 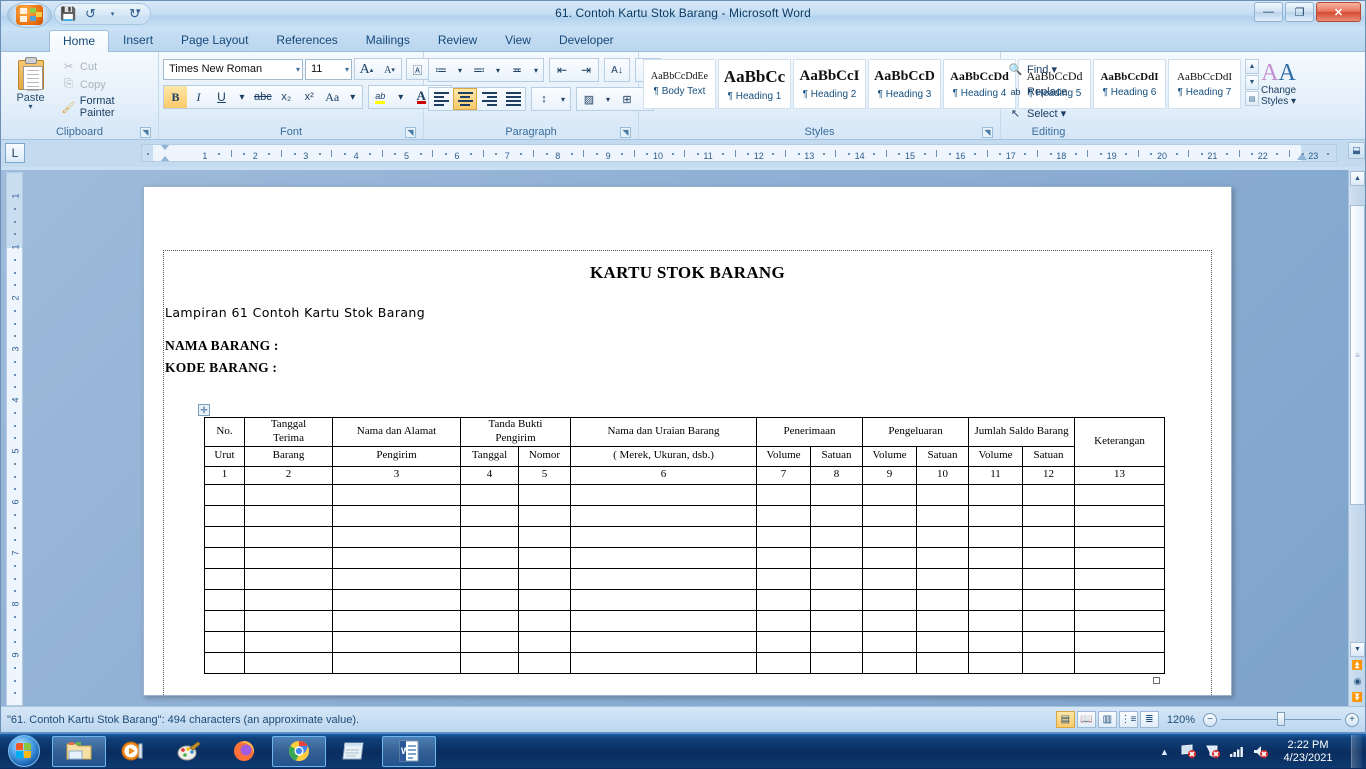 What do you see at coordinates (1268, 12) in the screenshot?
I see `minimize-button: —` at bounding box center [1268, 12].